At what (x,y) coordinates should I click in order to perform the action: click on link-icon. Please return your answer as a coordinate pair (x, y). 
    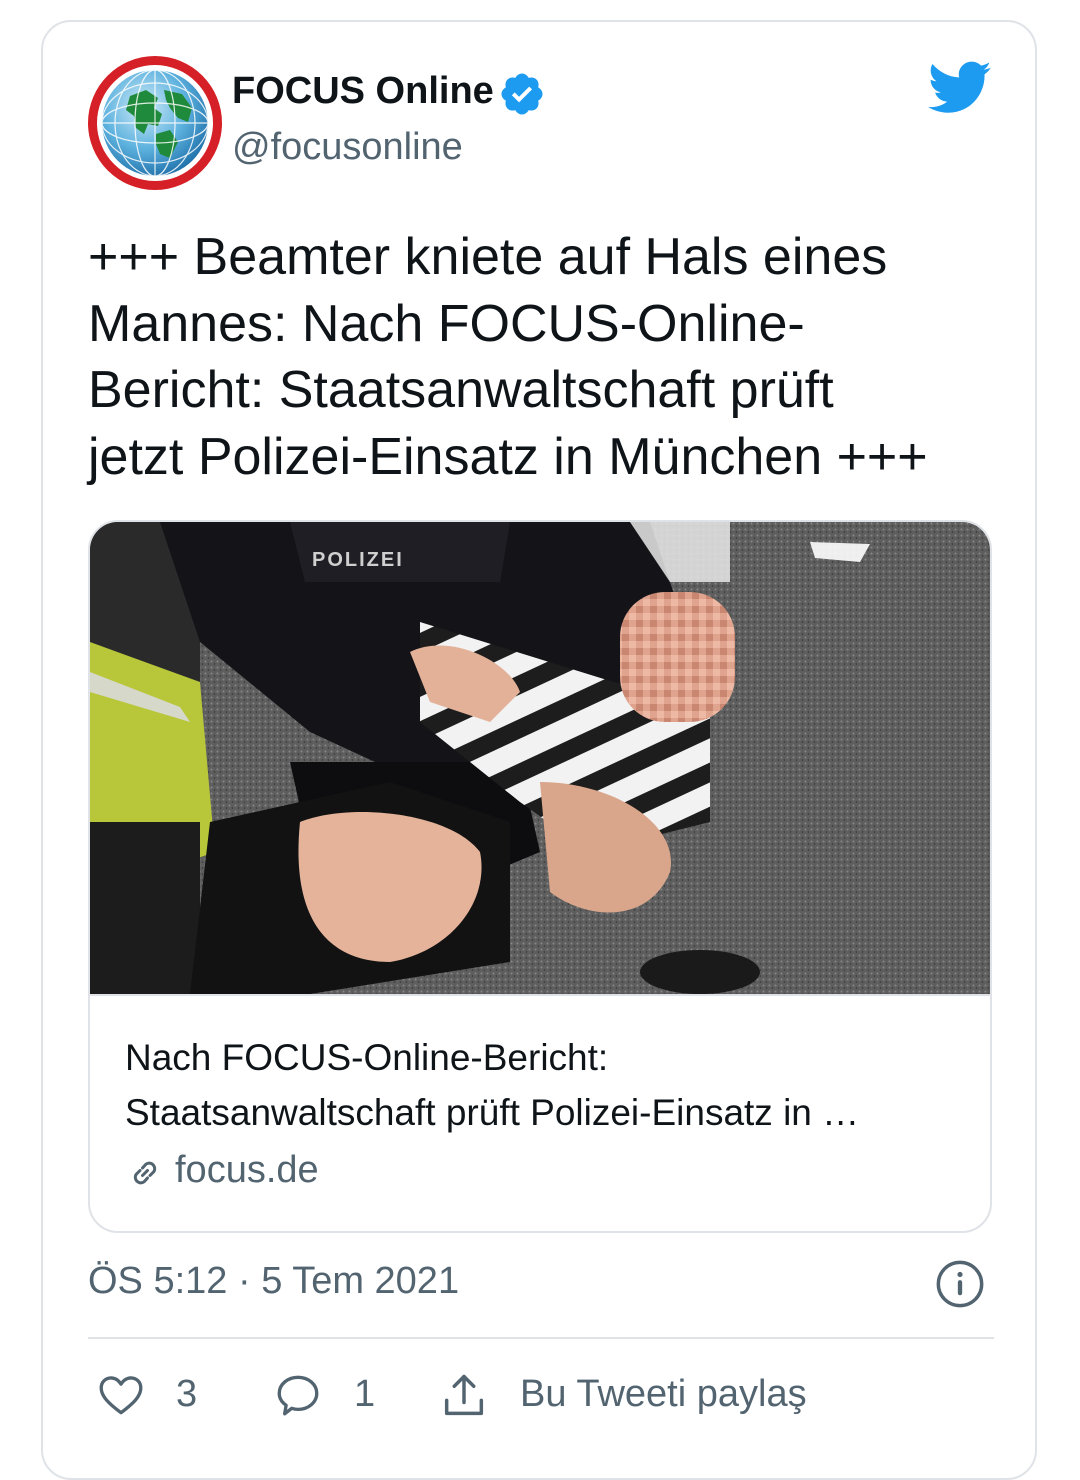
    Looking at the image, I should click on (145, 1173).